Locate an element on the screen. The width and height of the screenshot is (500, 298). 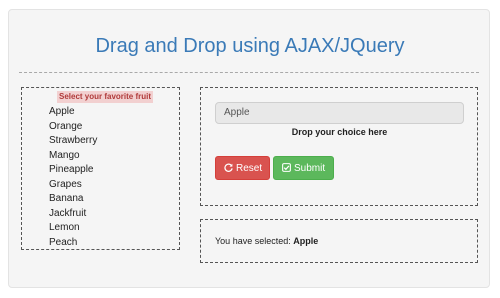
fruit-item-mango: Mango is located at coordinates (73, 156).